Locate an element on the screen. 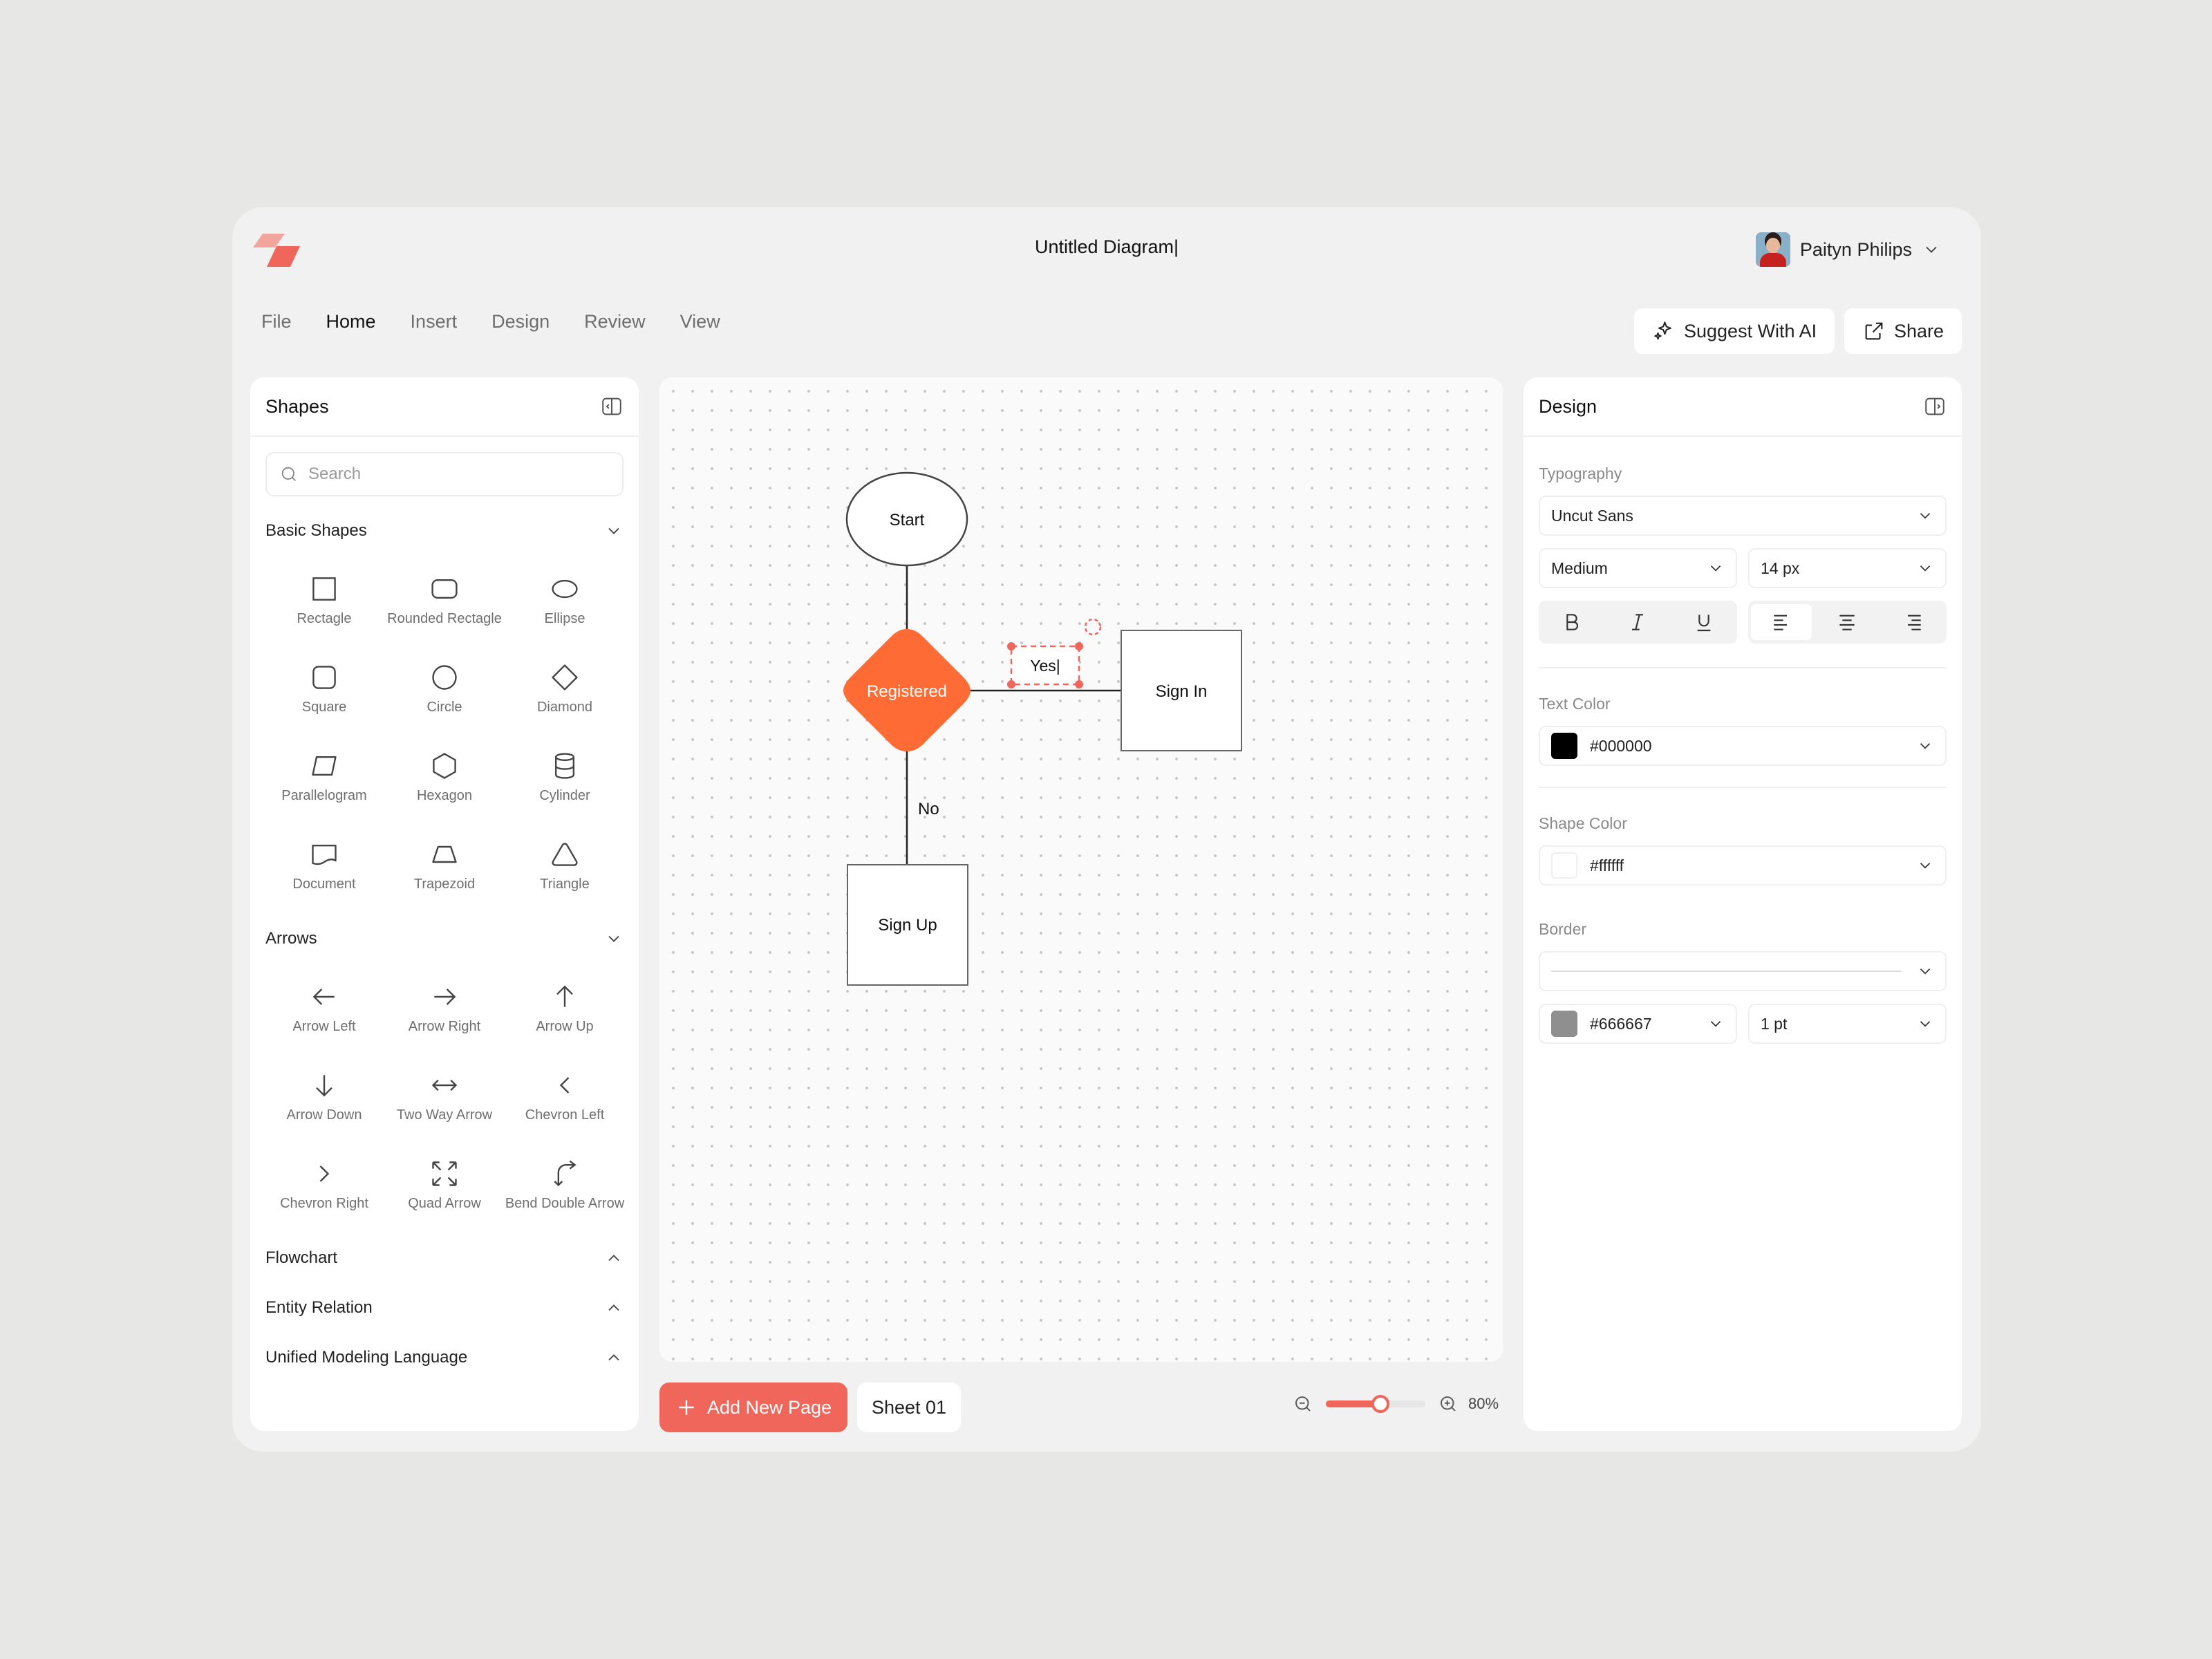 This screenshot has height=1659, width=2212. shape-rectangle: Rectagle is located at coordinates (324, 600).